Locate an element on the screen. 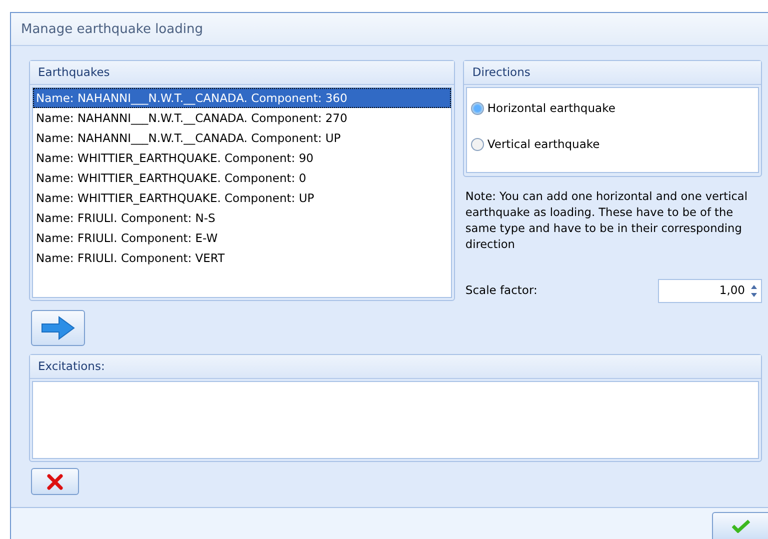 The width and height of the screenshot is (768, 539). list-item: Name: WHITTIER_EARTHQUAKE. Component: 0 is located at coordinates (242, 178).